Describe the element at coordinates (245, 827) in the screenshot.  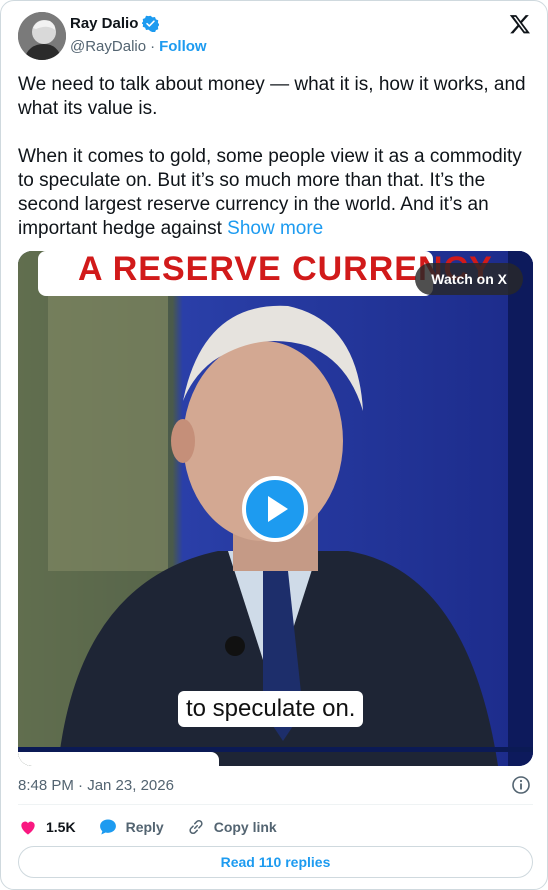
I see `copy-link-label: Copy link` at that location.